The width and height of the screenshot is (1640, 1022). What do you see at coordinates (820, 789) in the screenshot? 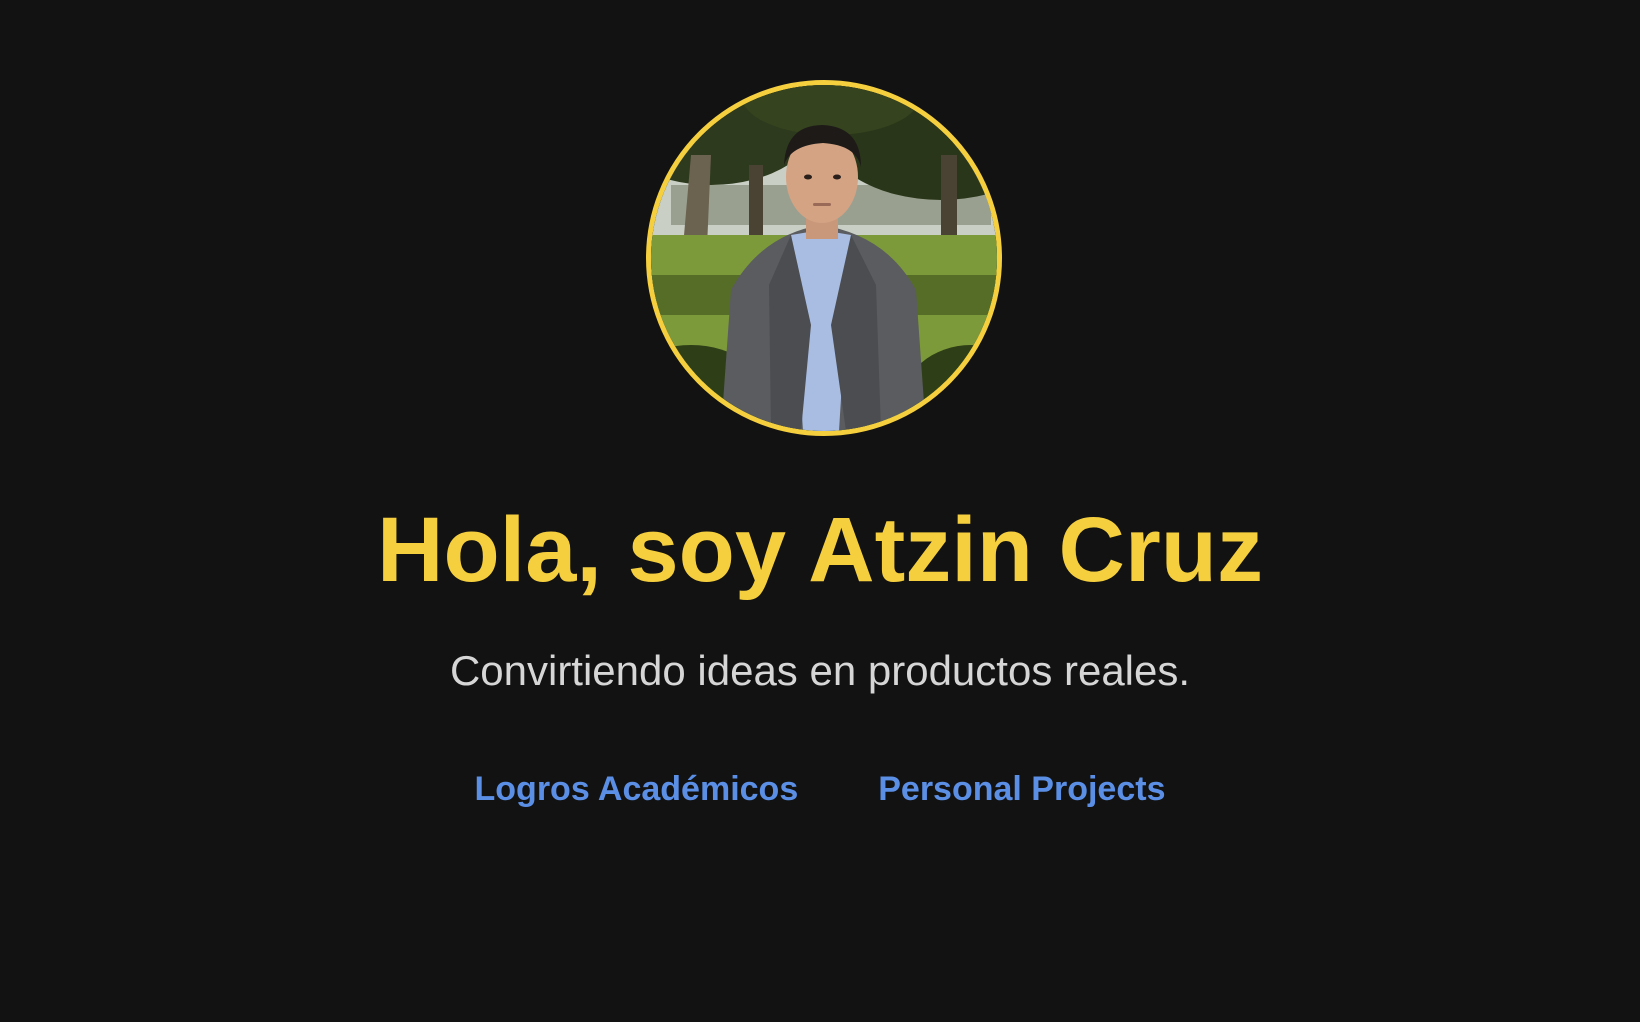
I see `main-nav: Logros Académicos Personal Projects` at bounding box center [820, 789].